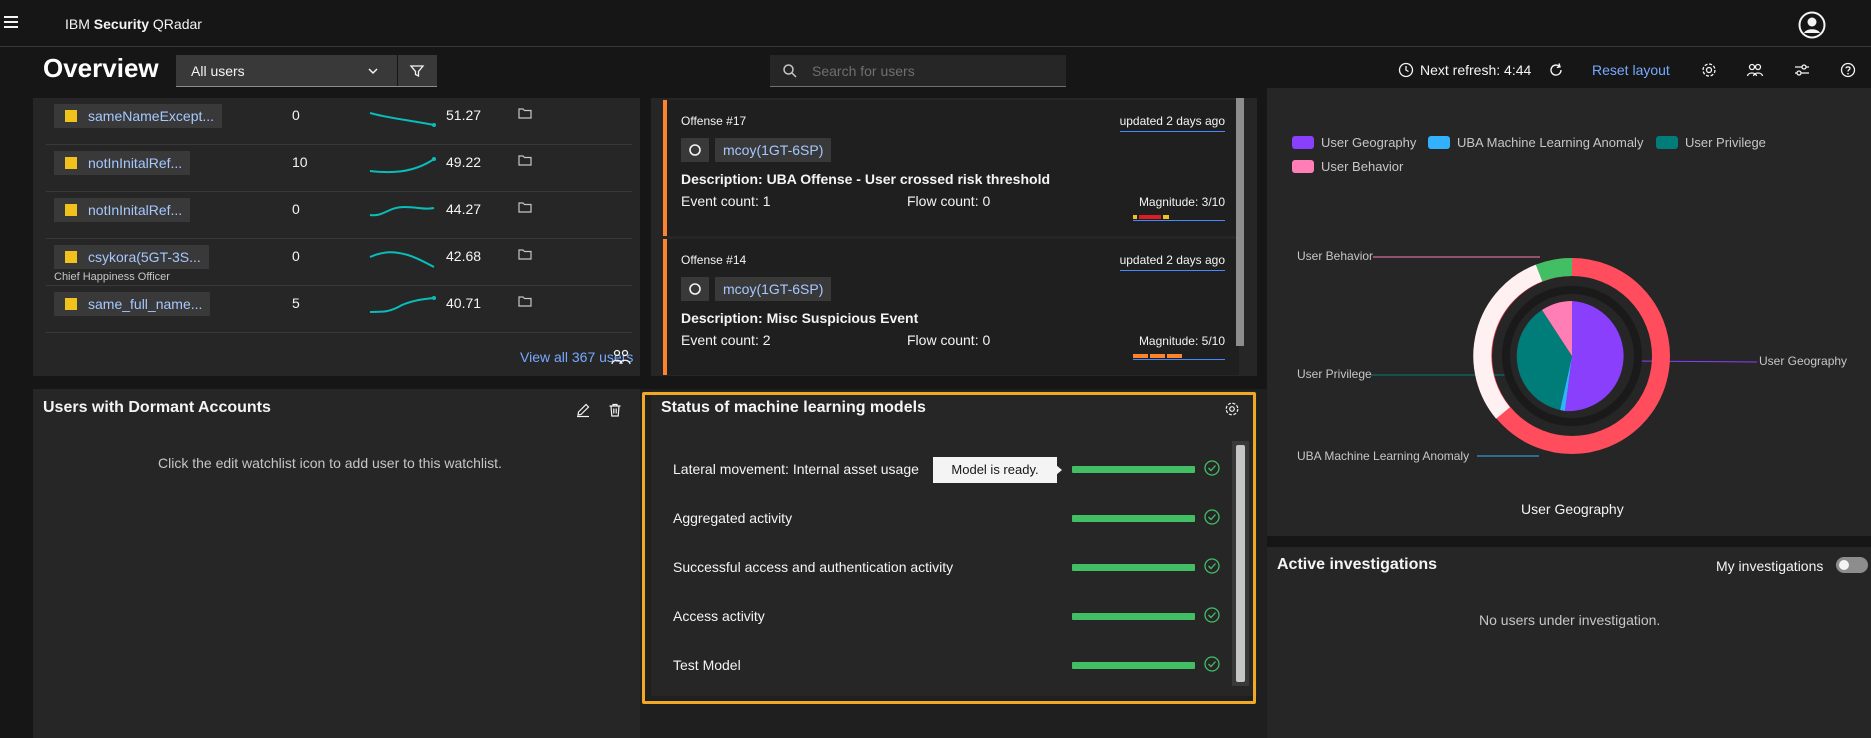 This screenshot has width=1871, height=738. What do you see at coordinates (306, 71) in the screenshot?
I see `user-filter-dropdown: All users` at bounding box center [306, 71].